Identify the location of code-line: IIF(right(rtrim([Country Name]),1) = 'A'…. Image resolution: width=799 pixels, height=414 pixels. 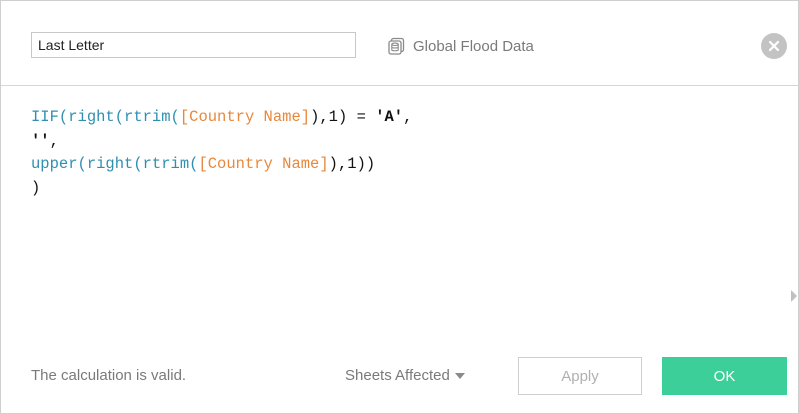
(221, 117).